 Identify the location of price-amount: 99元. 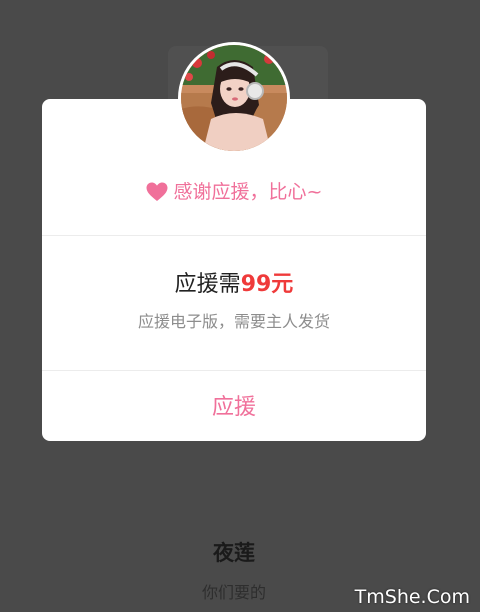
(267, 284).